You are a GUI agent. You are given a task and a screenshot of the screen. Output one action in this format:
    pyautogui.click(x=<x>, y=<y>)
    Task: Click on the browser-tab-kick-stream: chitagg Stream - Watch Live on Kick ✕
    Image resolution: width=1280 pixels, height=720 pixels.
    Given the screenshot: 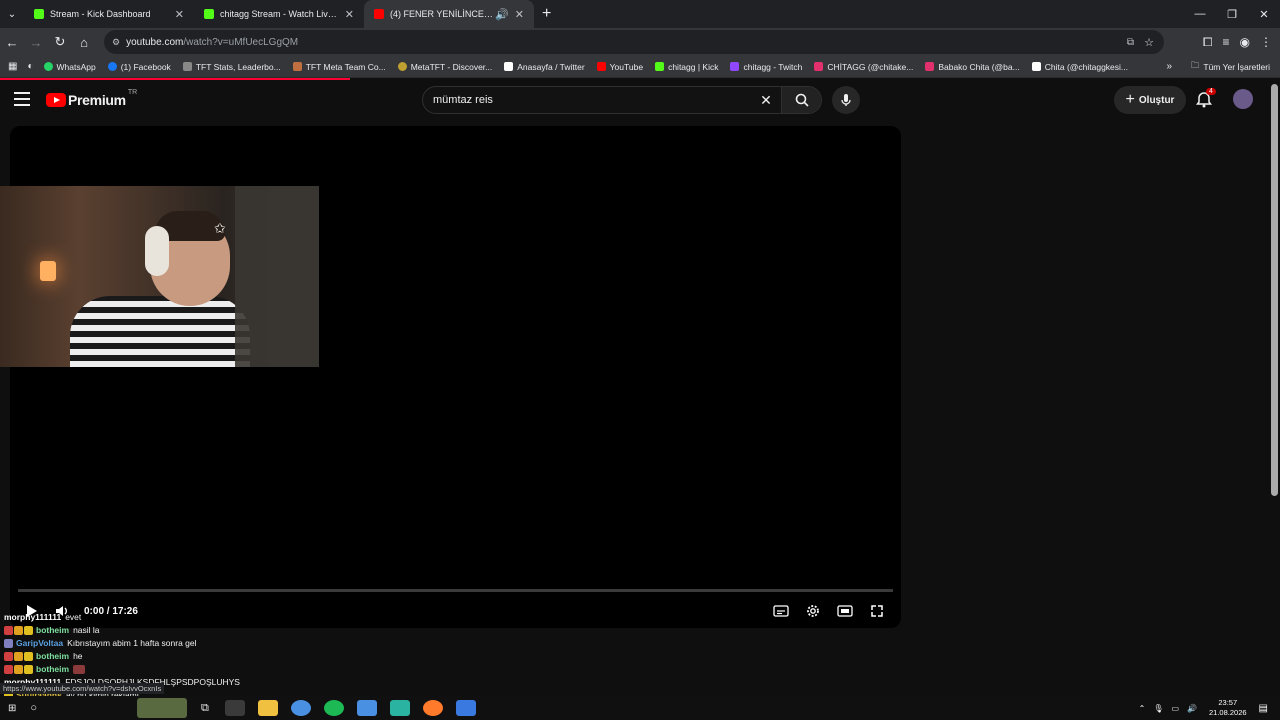 What is the action you would take?
    pyautogui.click(x=279, y=14)
    